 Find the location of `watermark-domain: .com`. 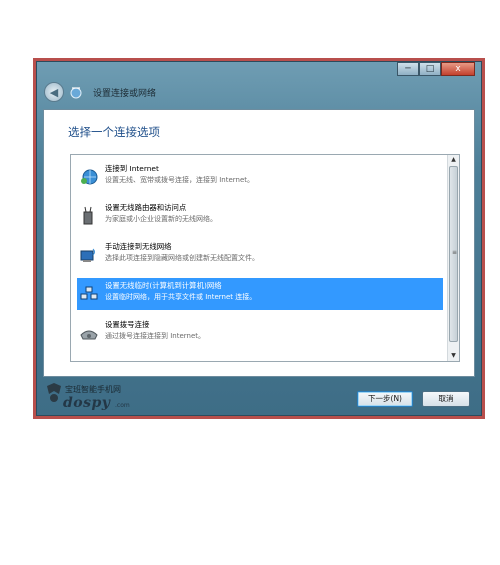

watermark-domain: .com is located at coordinates (122, 405).